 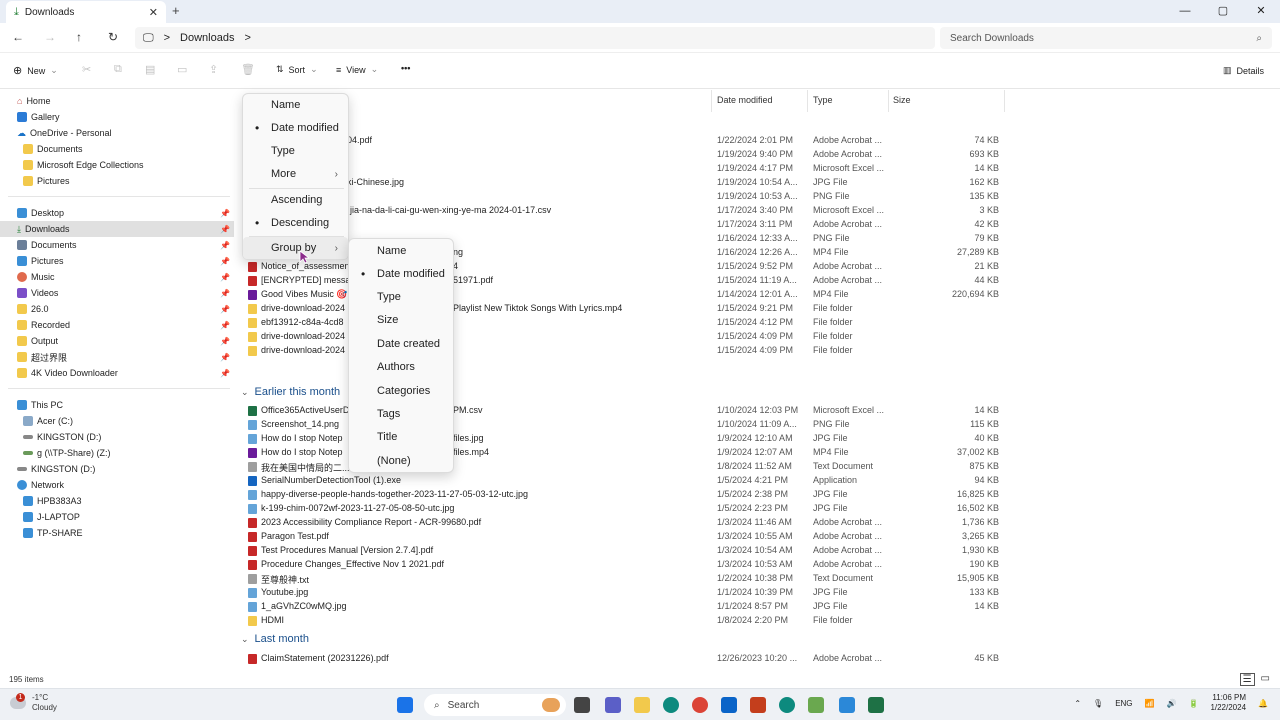 What do you see at coordinates (113, 37) in the screenshot?
I see `refresh-icon: ↻` at bounding box center [113, 37].